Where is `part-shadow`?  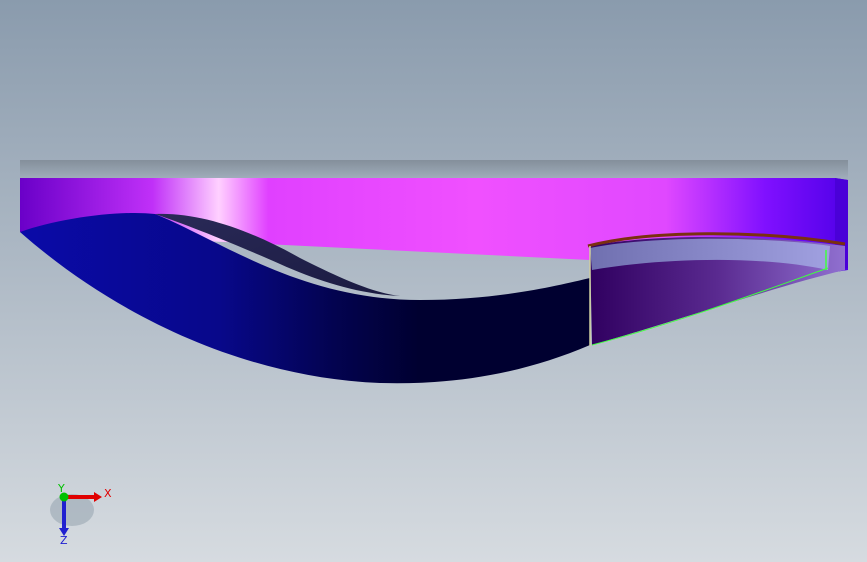
part-shadow is located at coordinates (434, 170).